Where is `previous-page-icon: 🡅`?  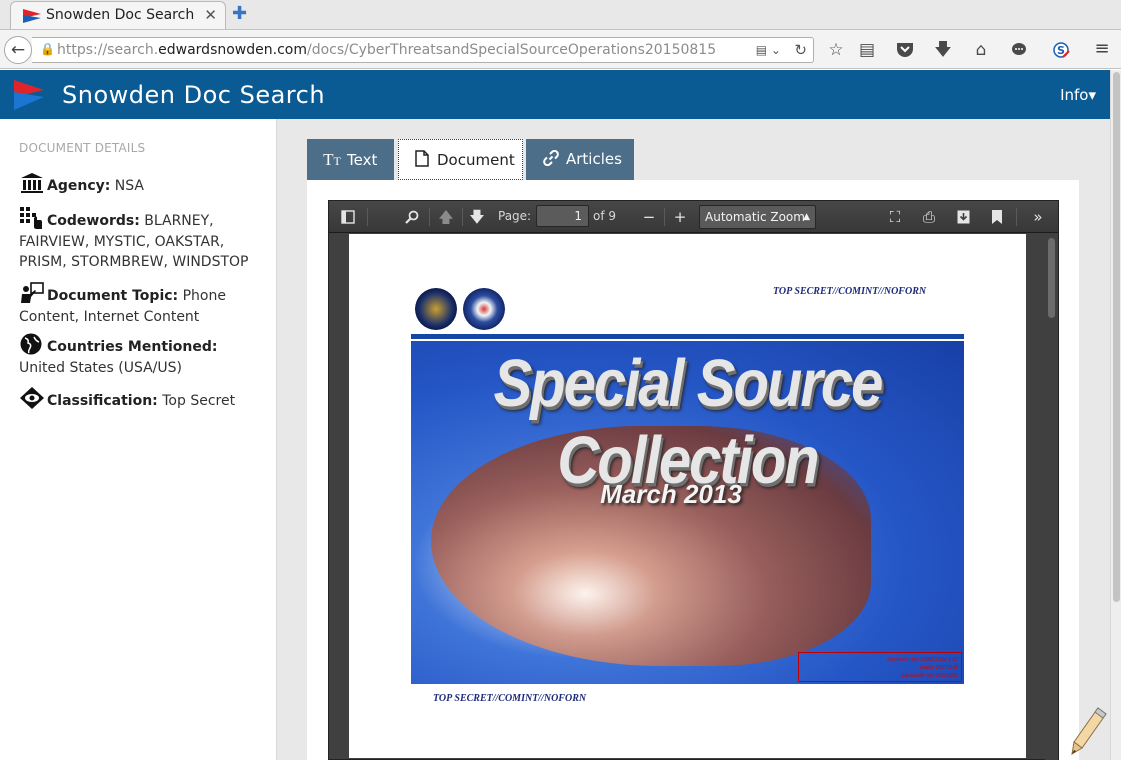 previous-page-icon: 🡅 is located at coordinates (446, 217).